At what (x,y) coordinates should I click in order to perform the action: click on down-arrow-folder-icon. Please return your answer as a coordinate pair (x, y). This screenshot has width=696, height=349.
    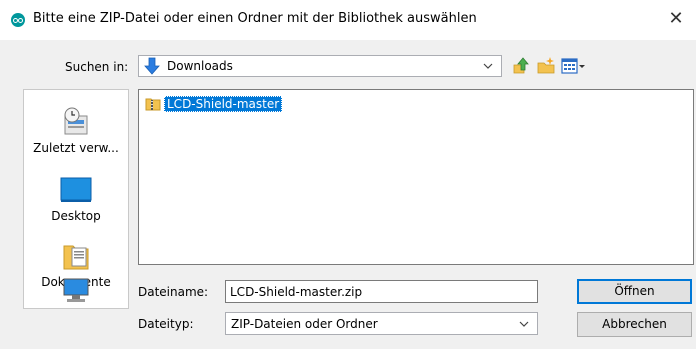
    Looking at the image, I should click on (152, 66).